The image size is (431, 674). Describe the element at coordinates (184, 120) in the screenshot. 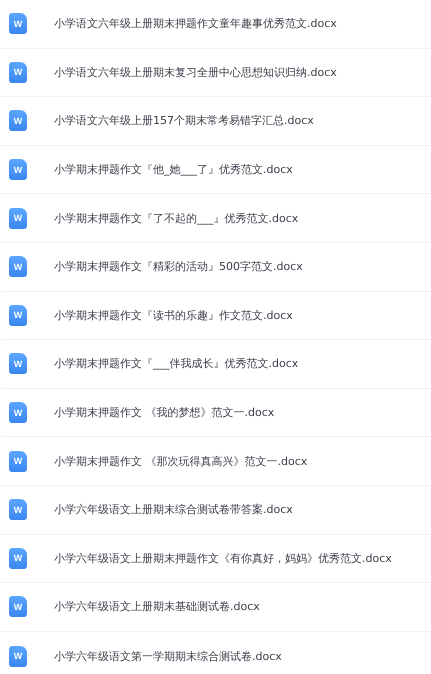

I see `file-name: 小学语文六年级上册157个期末常考易错字汇总.docx` at that location.